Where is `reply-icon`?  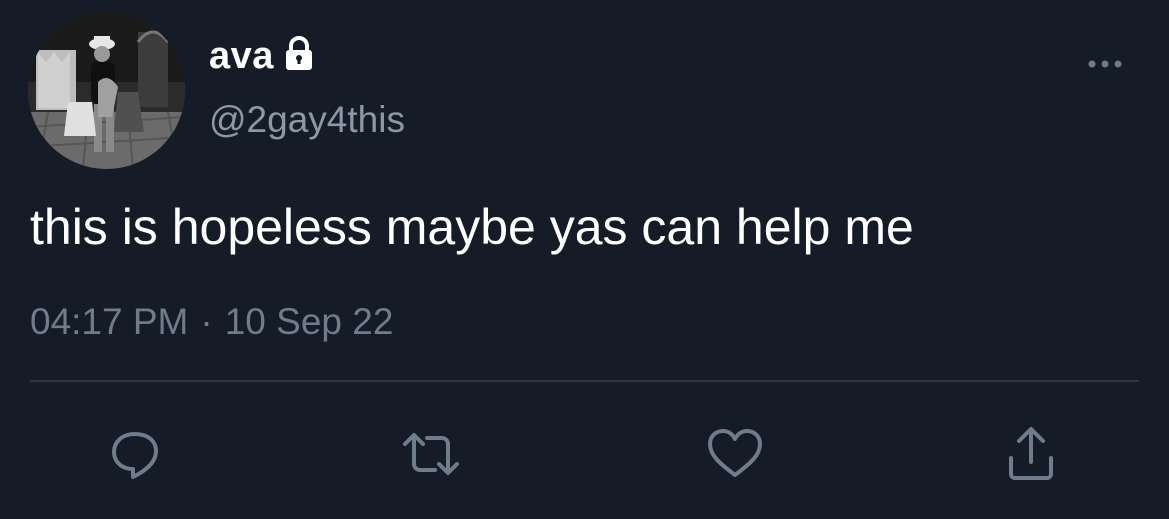
reply-icon is located at coordinates (135, 455).